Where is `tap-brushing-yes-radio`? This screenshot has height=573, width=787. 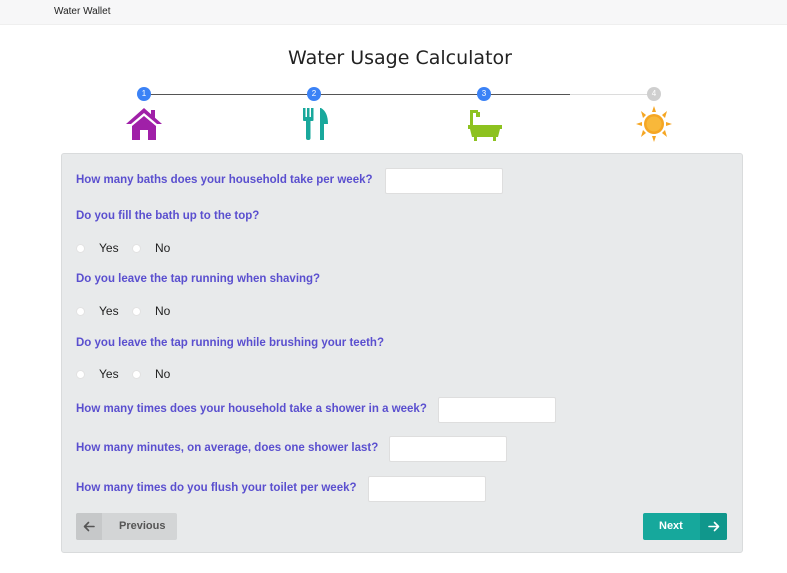
tap-brushing-yes-radio is located at coordinates (80, 374).